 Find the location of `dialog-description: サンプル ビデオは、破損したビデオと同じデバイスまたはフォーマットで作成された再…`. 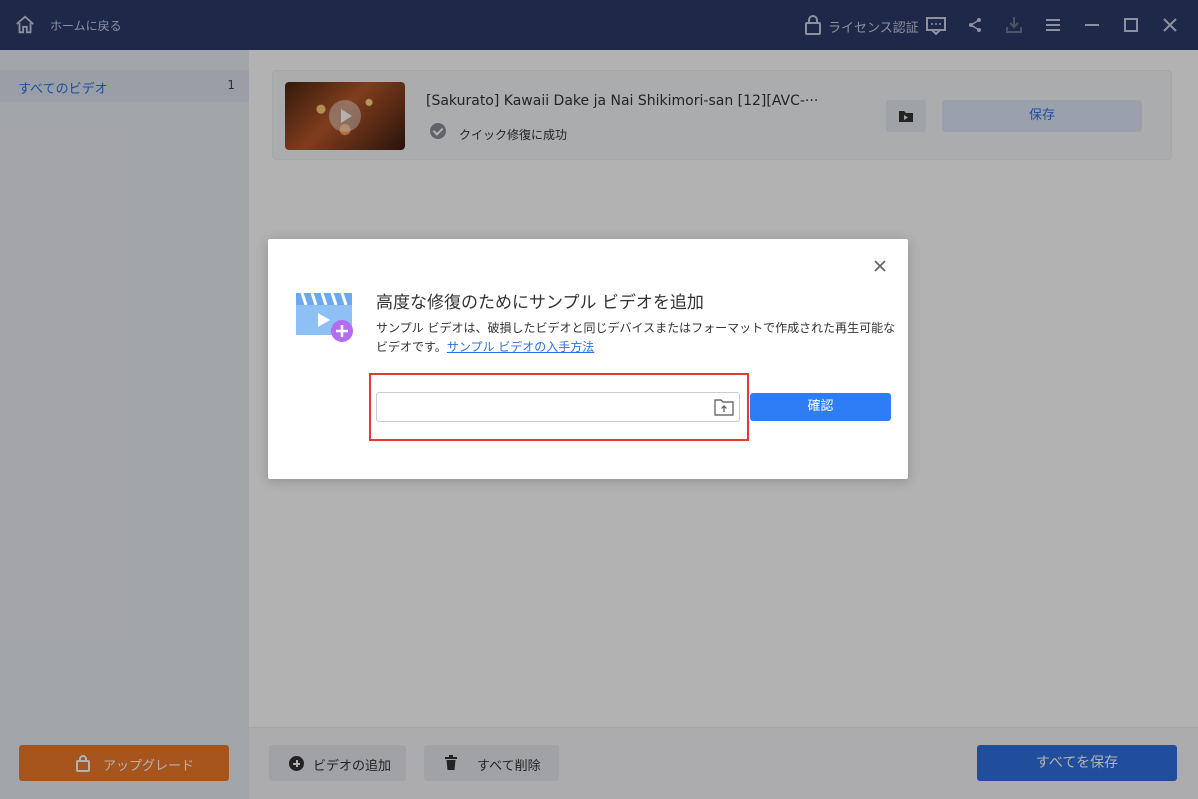

dialog-description: サンプル ビデオは、破損したビデオと同じデバイスまたはフォーマットで作成された再… is located at coordinates (636, 338).